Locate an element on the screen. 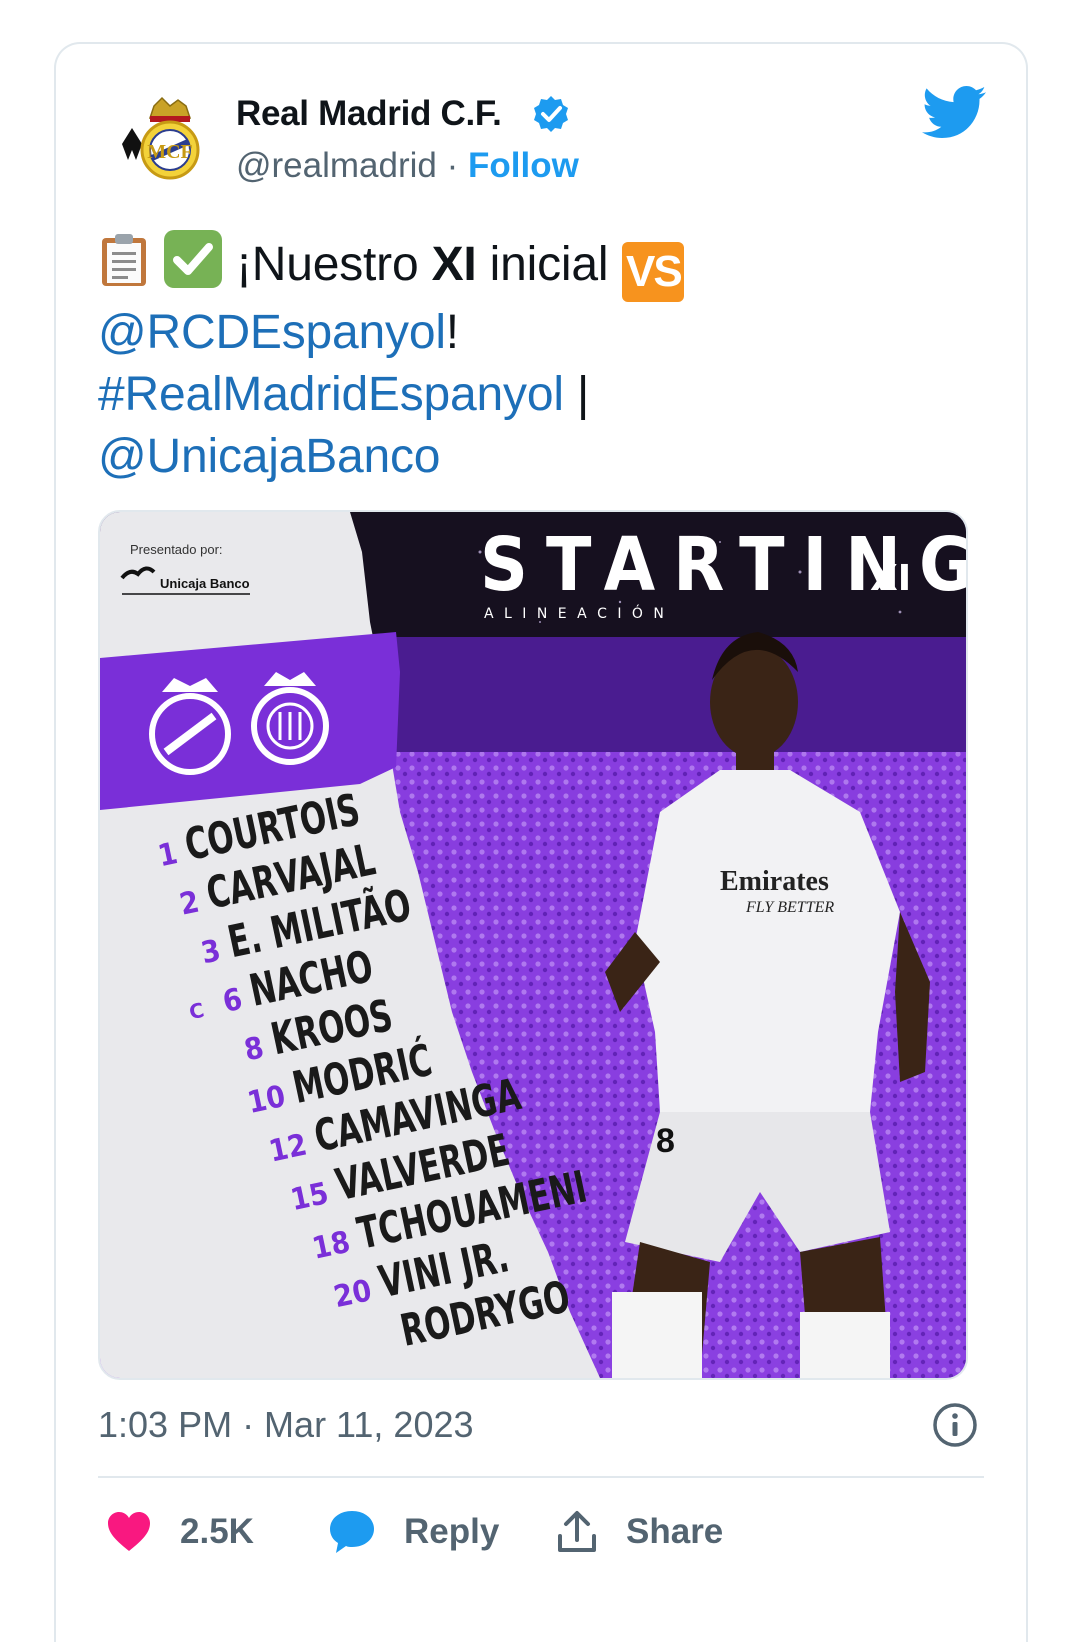  tweet-exclaim: ! is located at coordinates (452, 332).